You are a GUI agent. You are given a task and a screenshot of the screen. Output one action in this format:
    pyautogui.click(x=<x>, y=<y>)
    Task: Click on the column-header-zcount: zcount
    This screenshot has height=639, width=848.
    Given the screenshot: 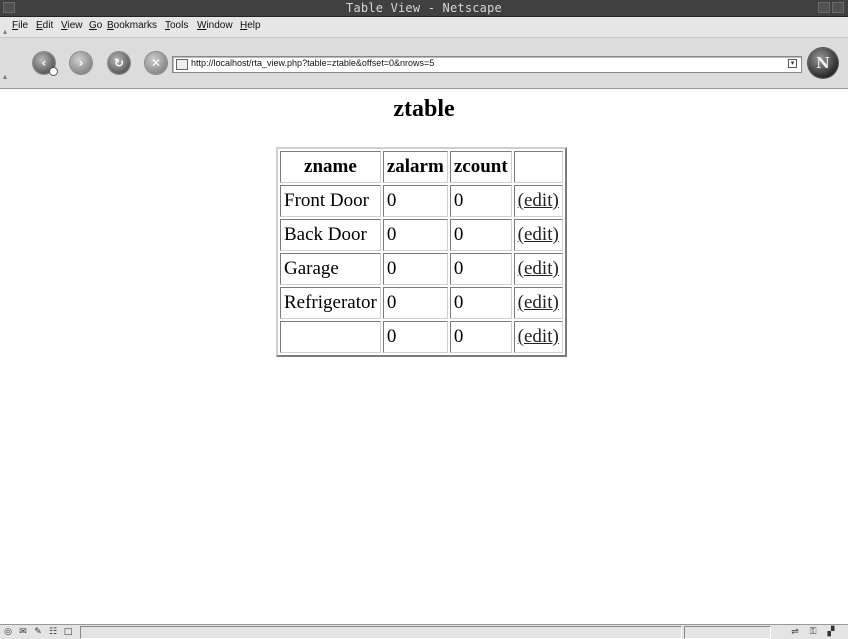 What is the action you would take?
    pyautogui.click(x=480, y=167)
    